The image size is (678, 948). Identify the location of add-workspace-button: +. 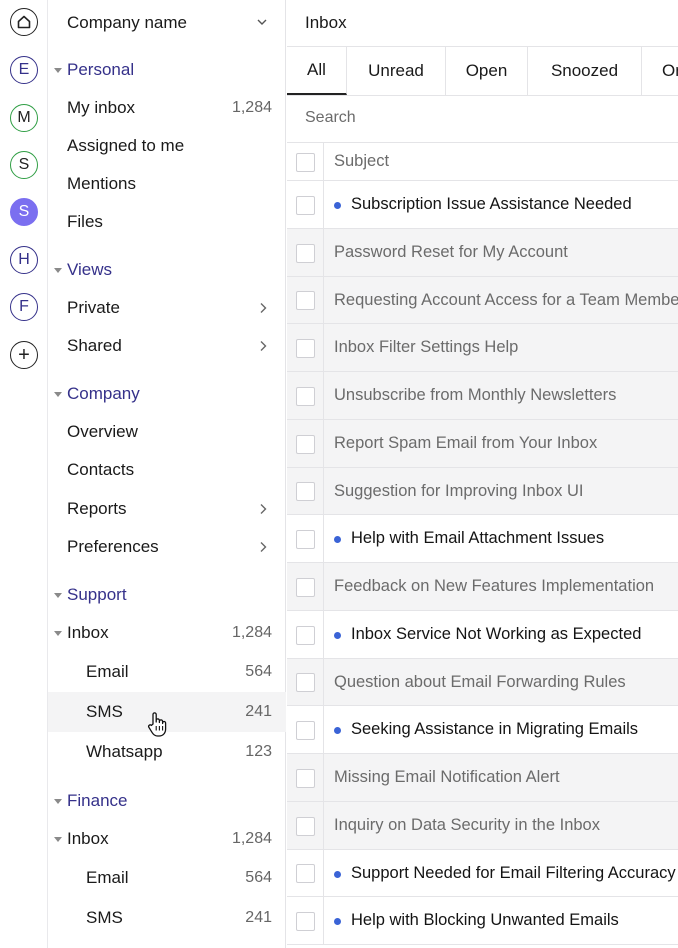
(24, 355).